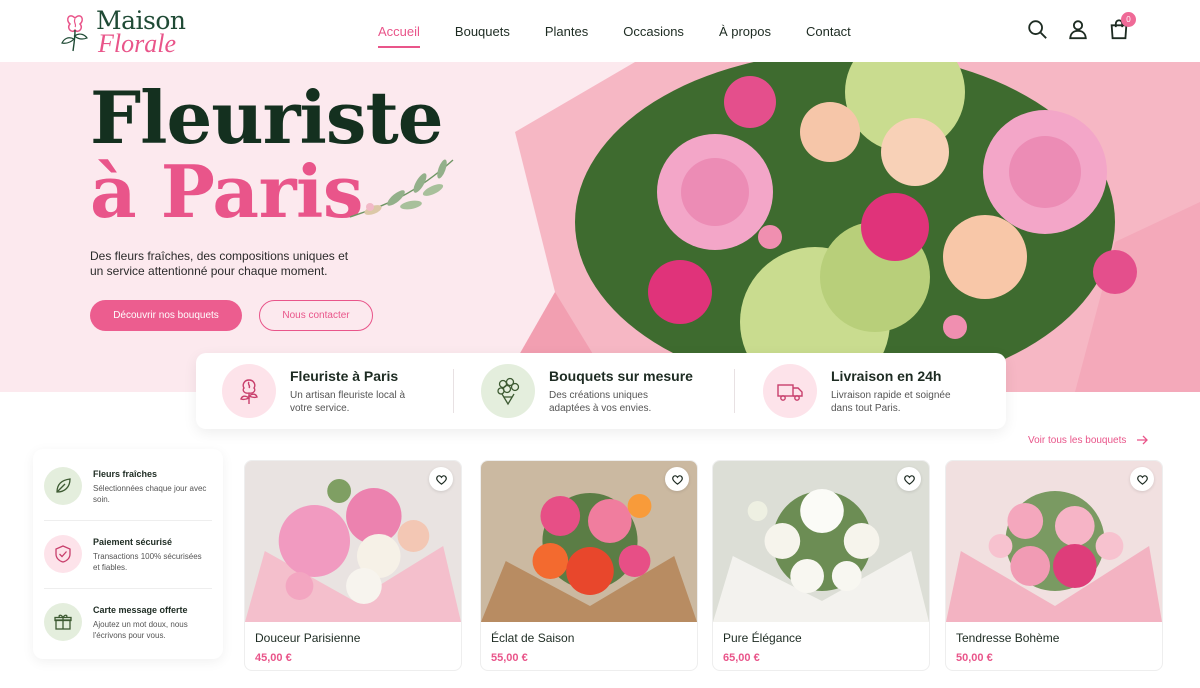 The height and width of the screenshot is (688, 1200). I want to click on perk-desc: Transactions 100% sécurisées et fiables., so click(147, 562).